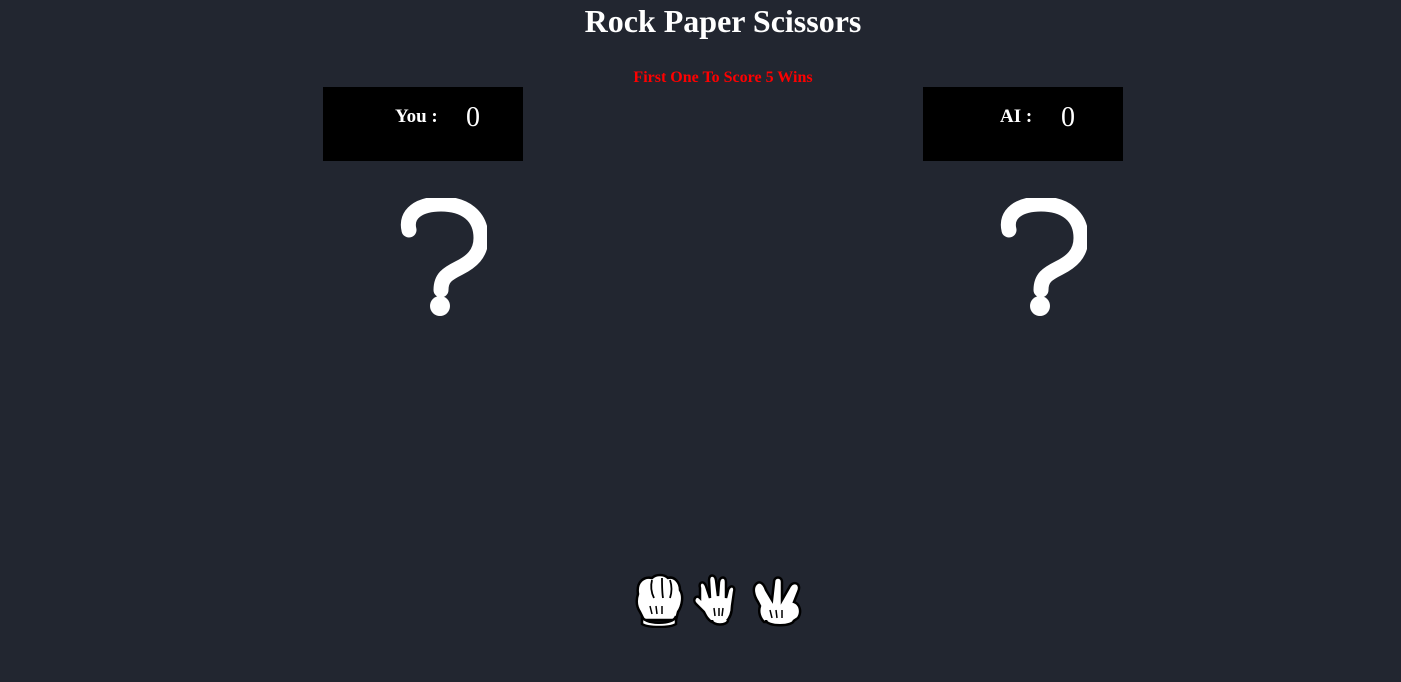  What do you see at coordinates (1016, 116) in the screenshot?
I see `ai-score-label: AI :` at bounding box center [1016, 116].